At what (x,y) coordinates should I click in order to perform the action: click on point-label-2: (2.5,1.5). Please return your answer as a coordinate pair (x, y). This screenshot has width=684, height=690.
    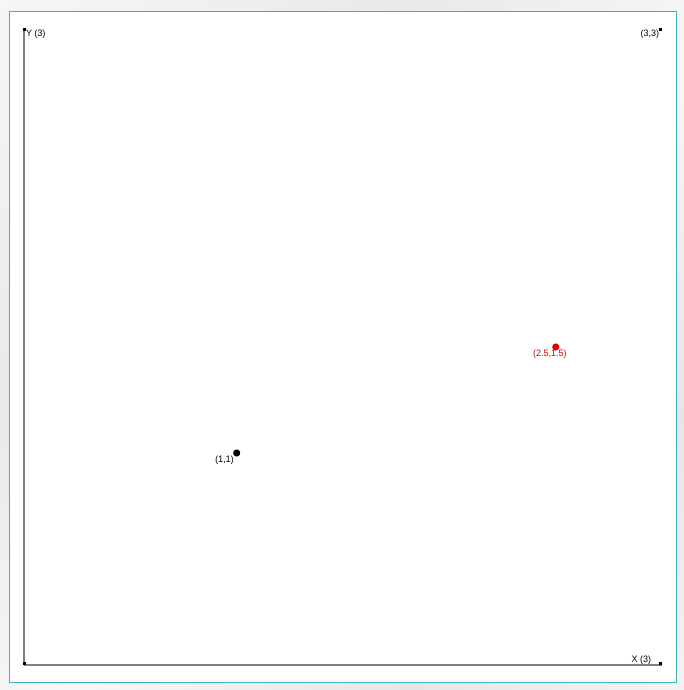
    Looking at the image, I should click on (550, 353).